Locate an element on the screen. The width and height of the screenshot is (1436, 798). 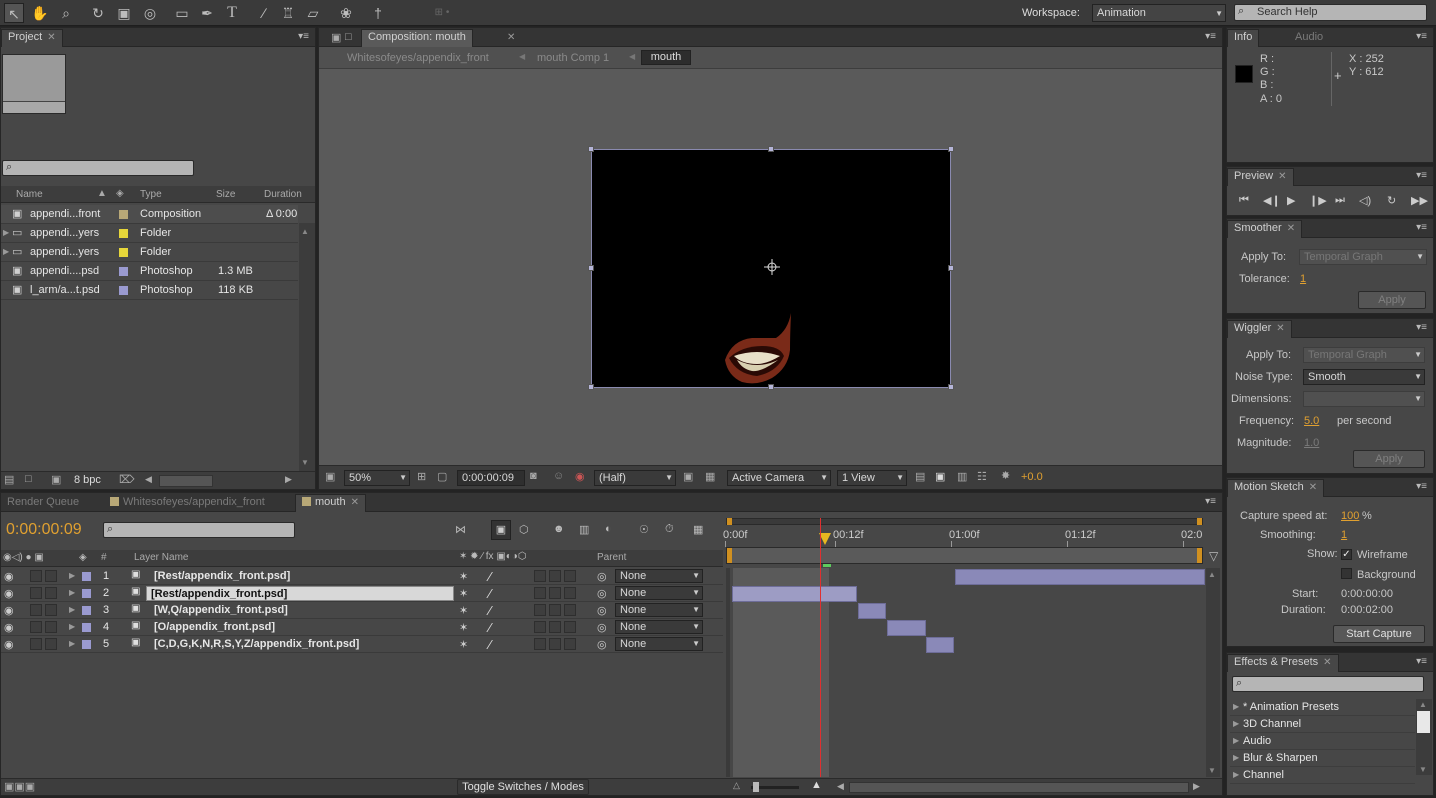
exposure-value: +0.0 is located at coordinates (1032, 477).